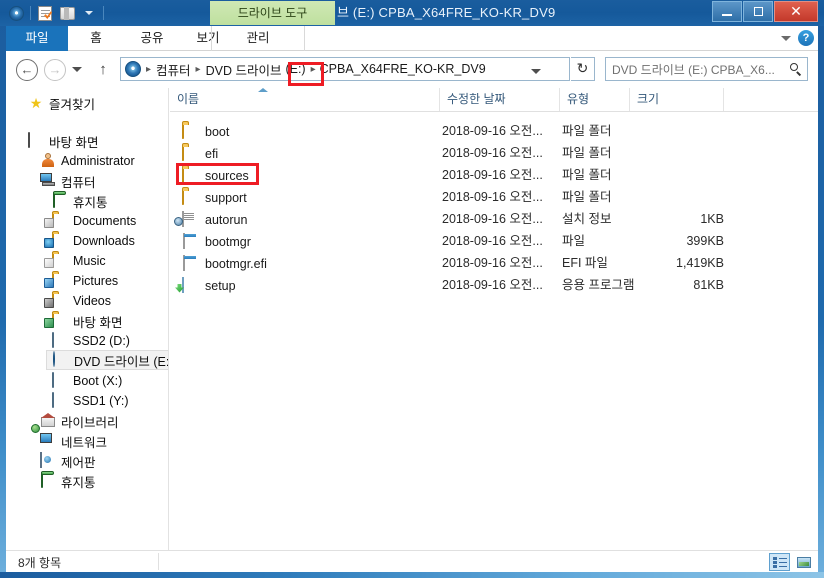  Describe the element at coordinates (60, 200) in the screenshot. I see `recycle-bin-icon` at that location.